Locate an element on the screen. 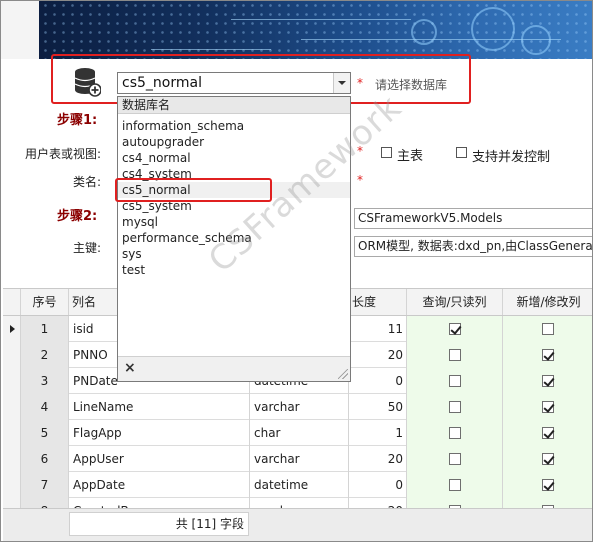  step1-title: 步骤1: is located at coordinates (77, 120).